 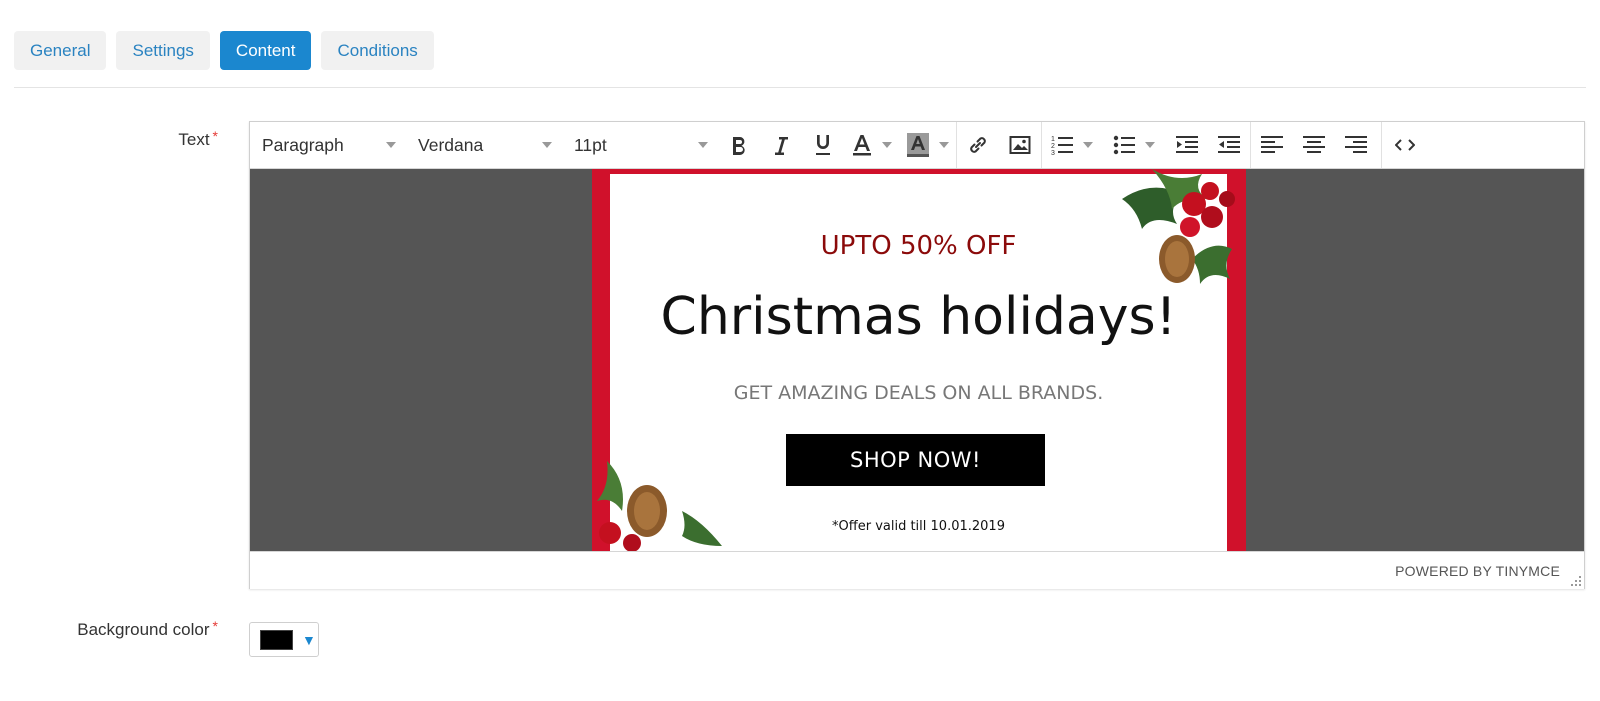 What do you see at coordinates (800, 87) in the screenshot?
I see `tab-divider` at bounding box center [800, 87].